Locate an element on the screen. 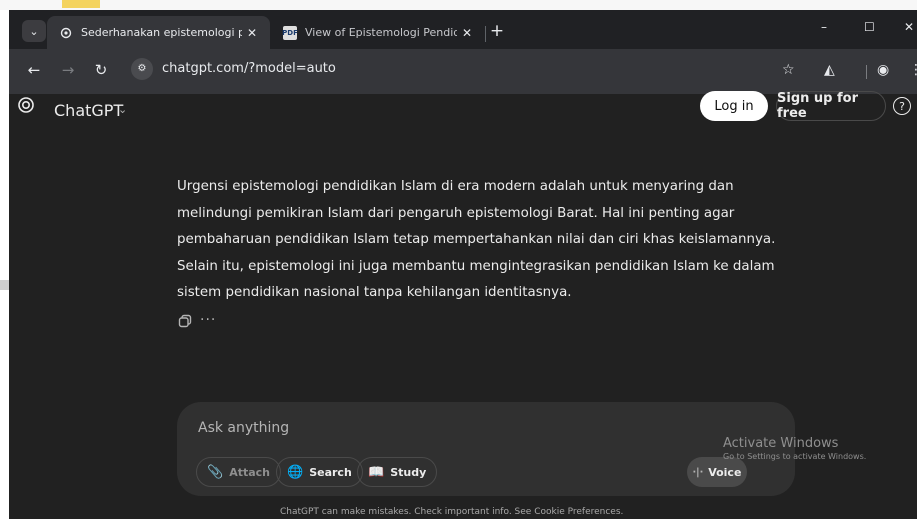  attach-label: Attach is located at coordinates (249, 472).